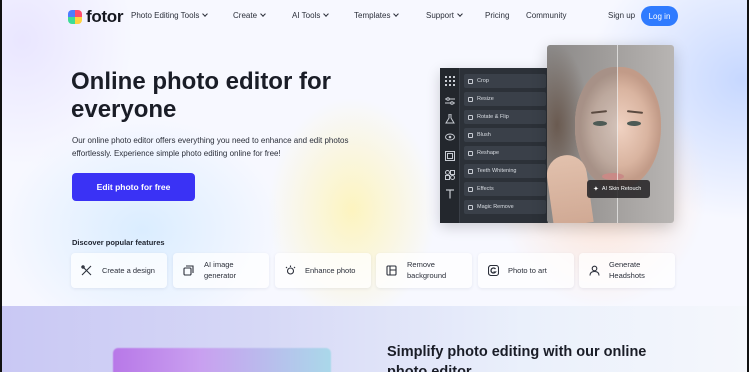 This screenshot has width=749, height=372. I want to click on frame-icon, so click(450, 156).